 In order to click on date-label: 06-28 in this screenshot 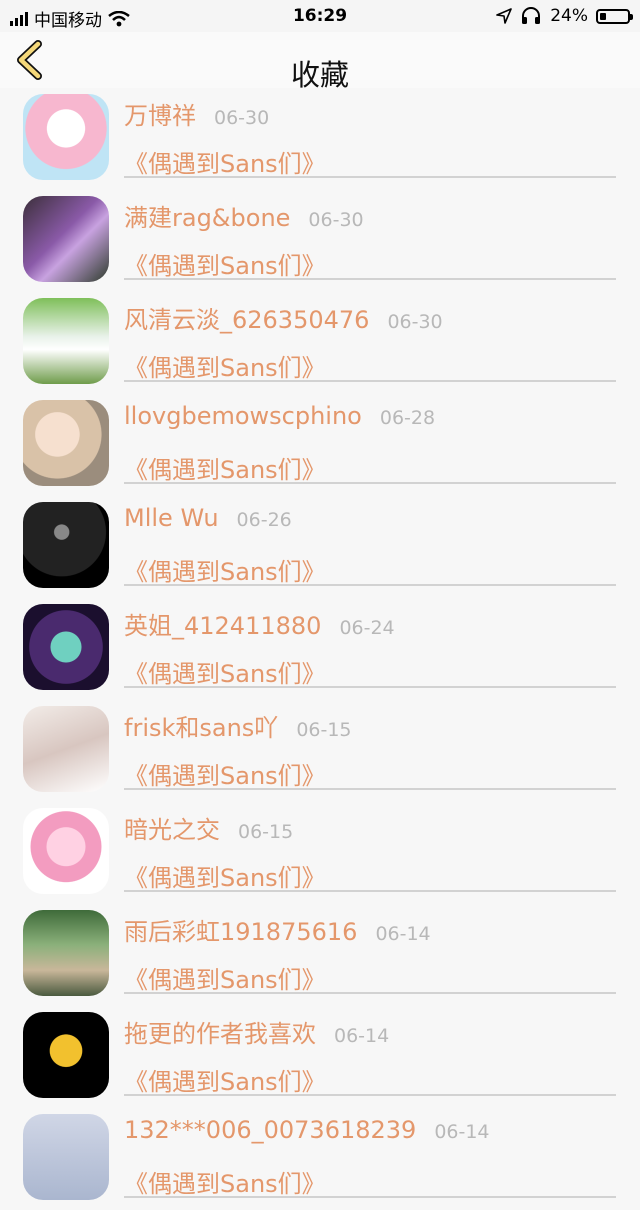, I will do `click(407, 418)`.